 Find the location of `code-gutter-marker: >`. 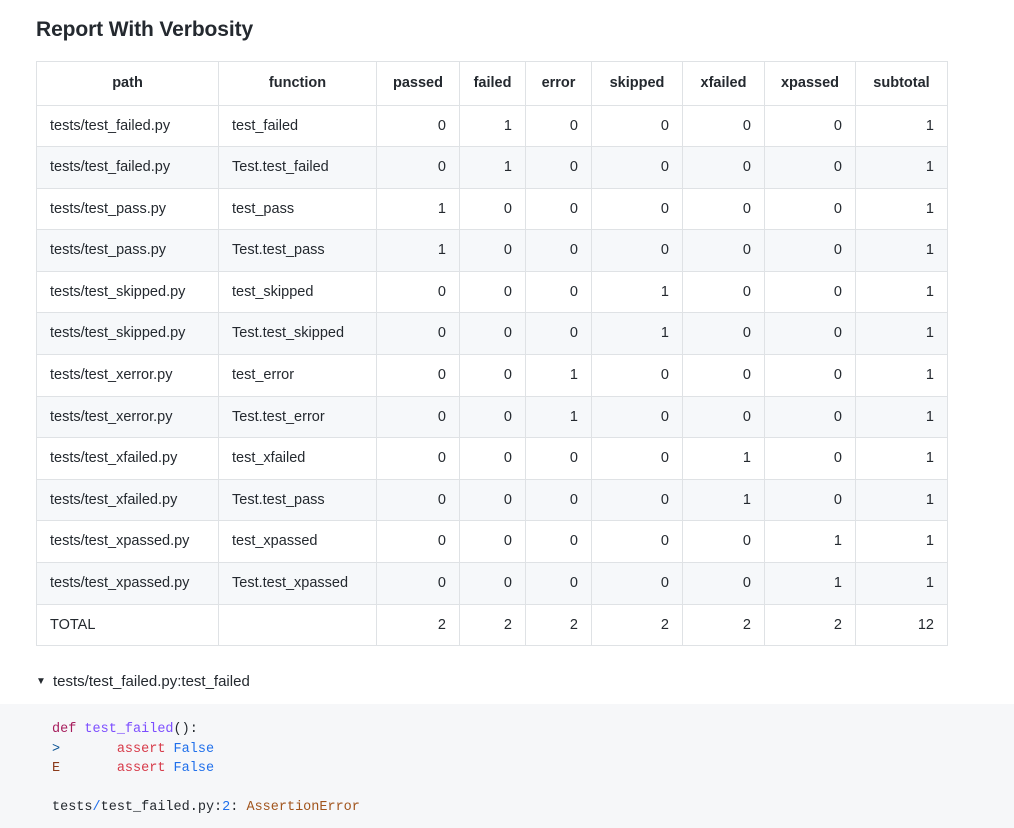

code-gutter-marker: > is located at coordinates (56, 749).